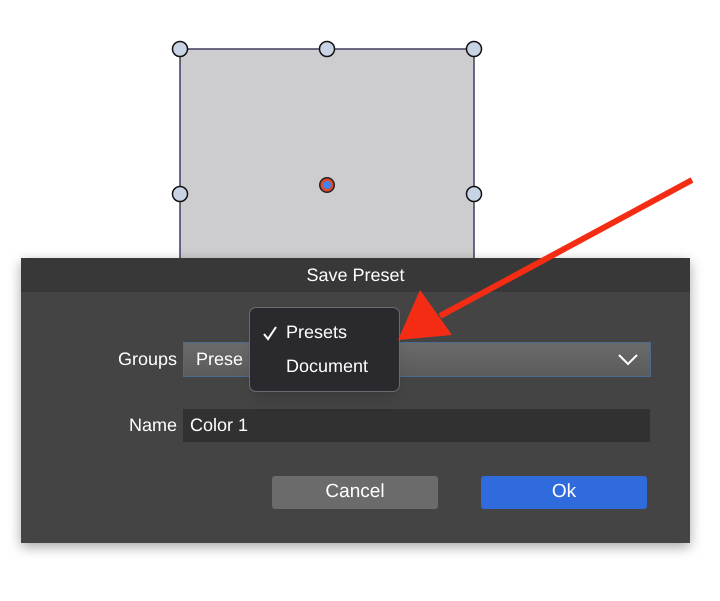 Image resolution: width=720 pixels, height=601 pixels. What do you see at coordinates (355, 492) in the screenshot?
I see `cancel-button: Cancel` at bounding box center [355, 492].